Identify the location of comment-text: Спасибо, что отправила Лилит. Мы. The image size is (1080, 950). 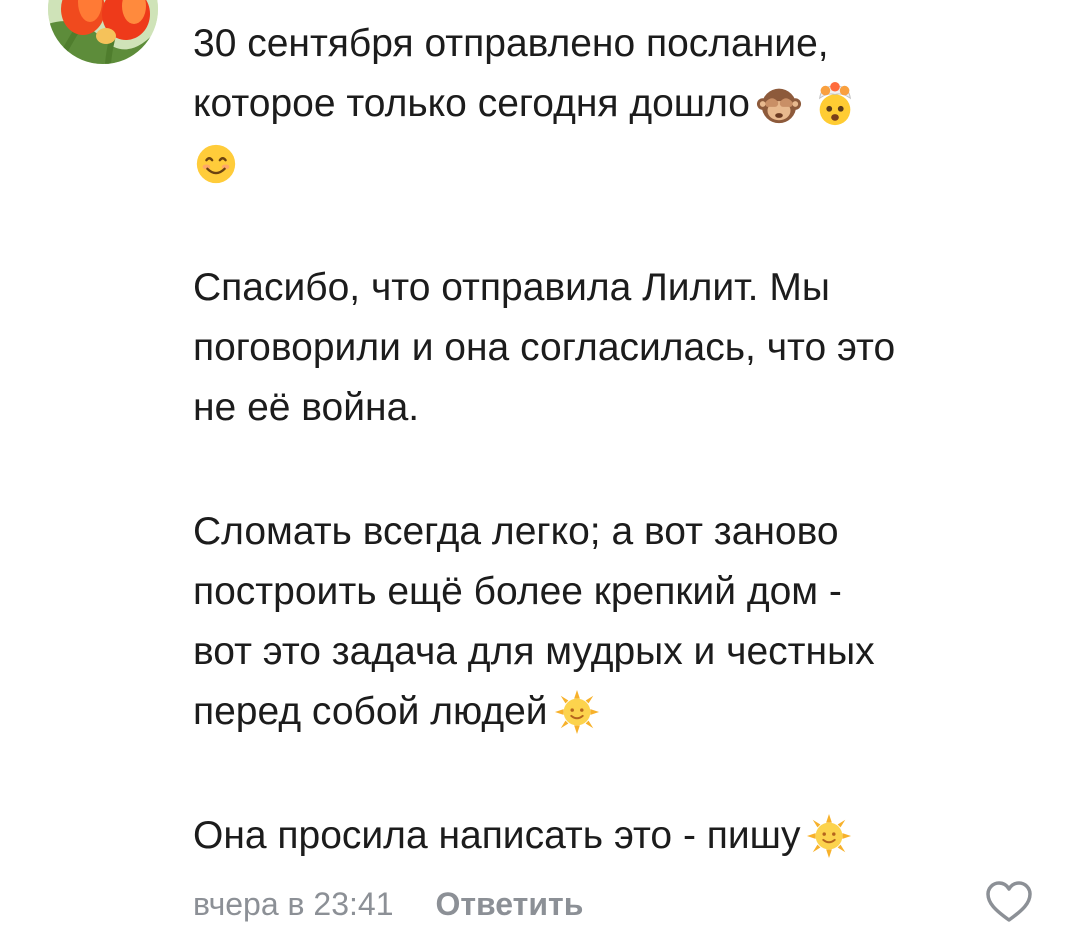
(511, 287).